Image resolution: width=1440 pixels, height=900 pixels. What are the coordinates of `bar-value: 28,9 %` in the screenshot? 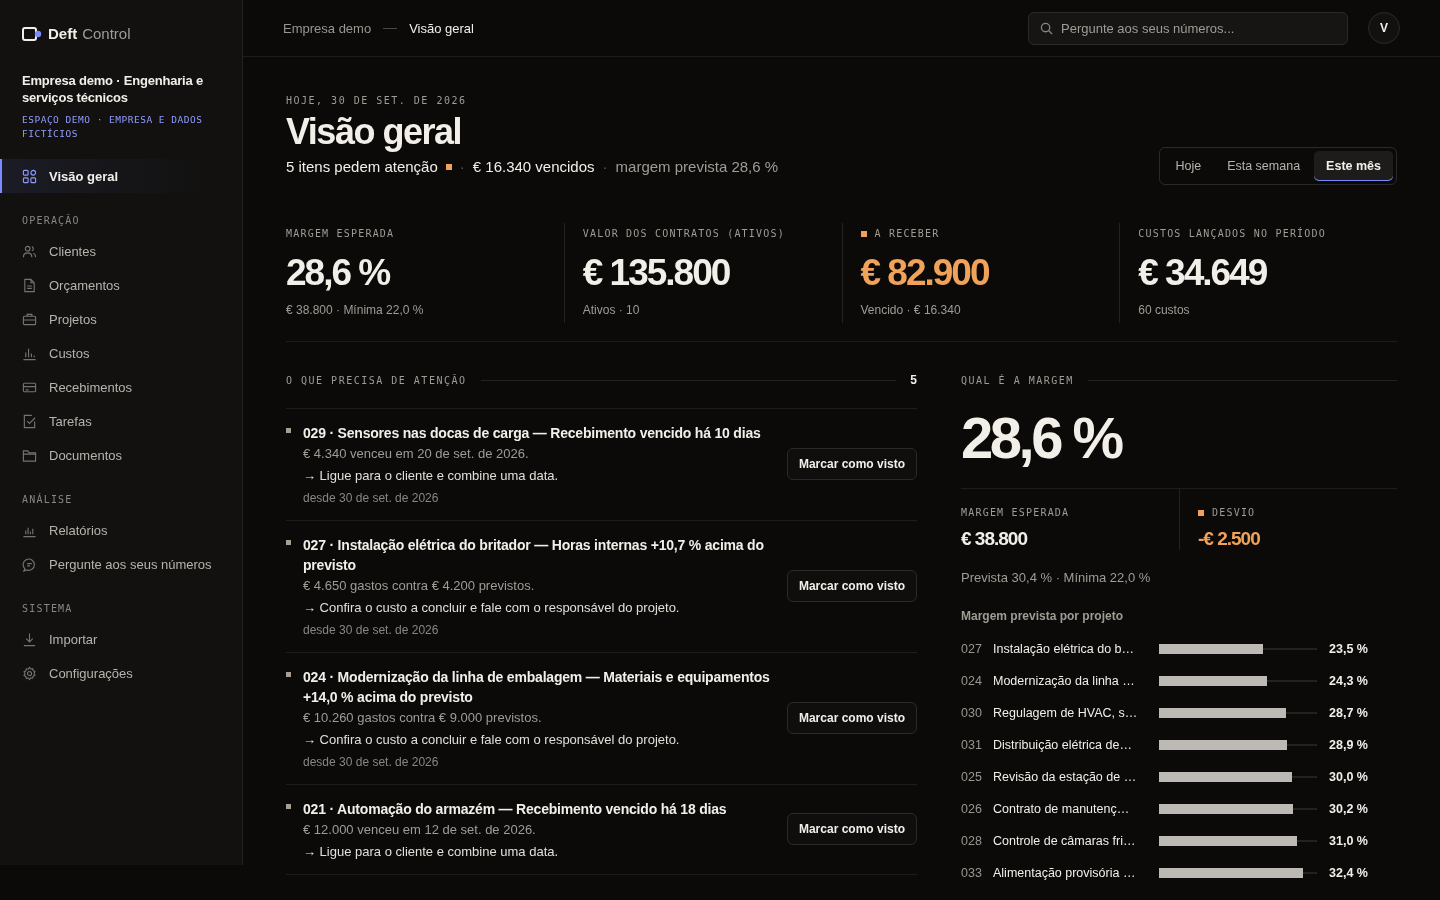 It's located at (1348, 745).